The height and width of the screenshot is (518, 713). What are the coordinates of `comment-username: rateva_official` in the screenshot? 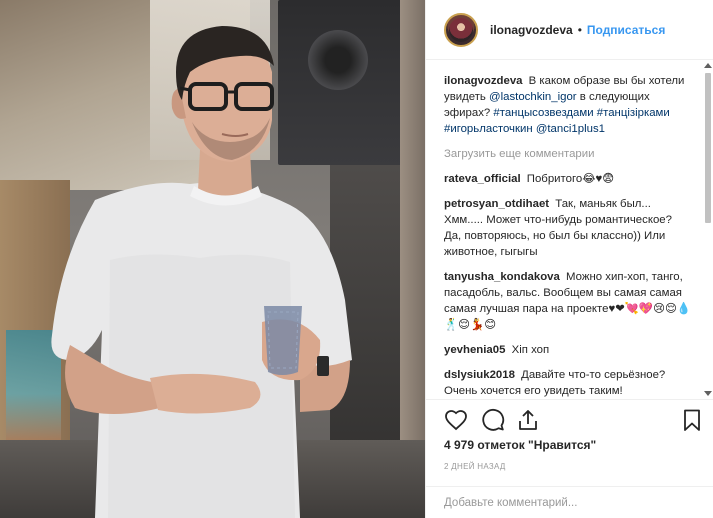 It's located at (482, 179).